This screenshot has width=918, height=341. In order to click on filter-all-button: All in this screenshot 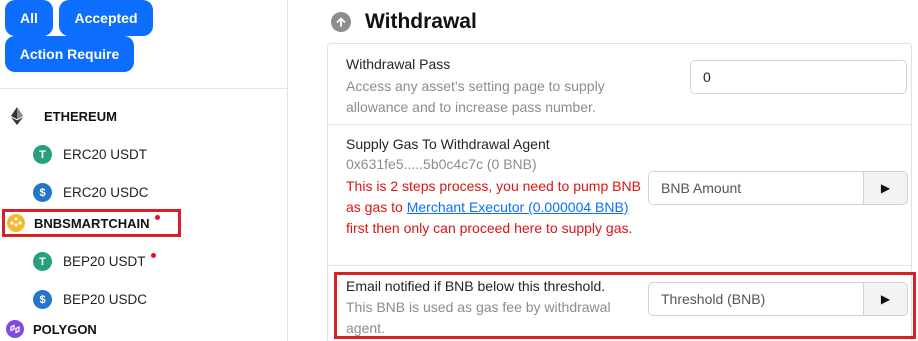, I will do `click(29, 18)`.